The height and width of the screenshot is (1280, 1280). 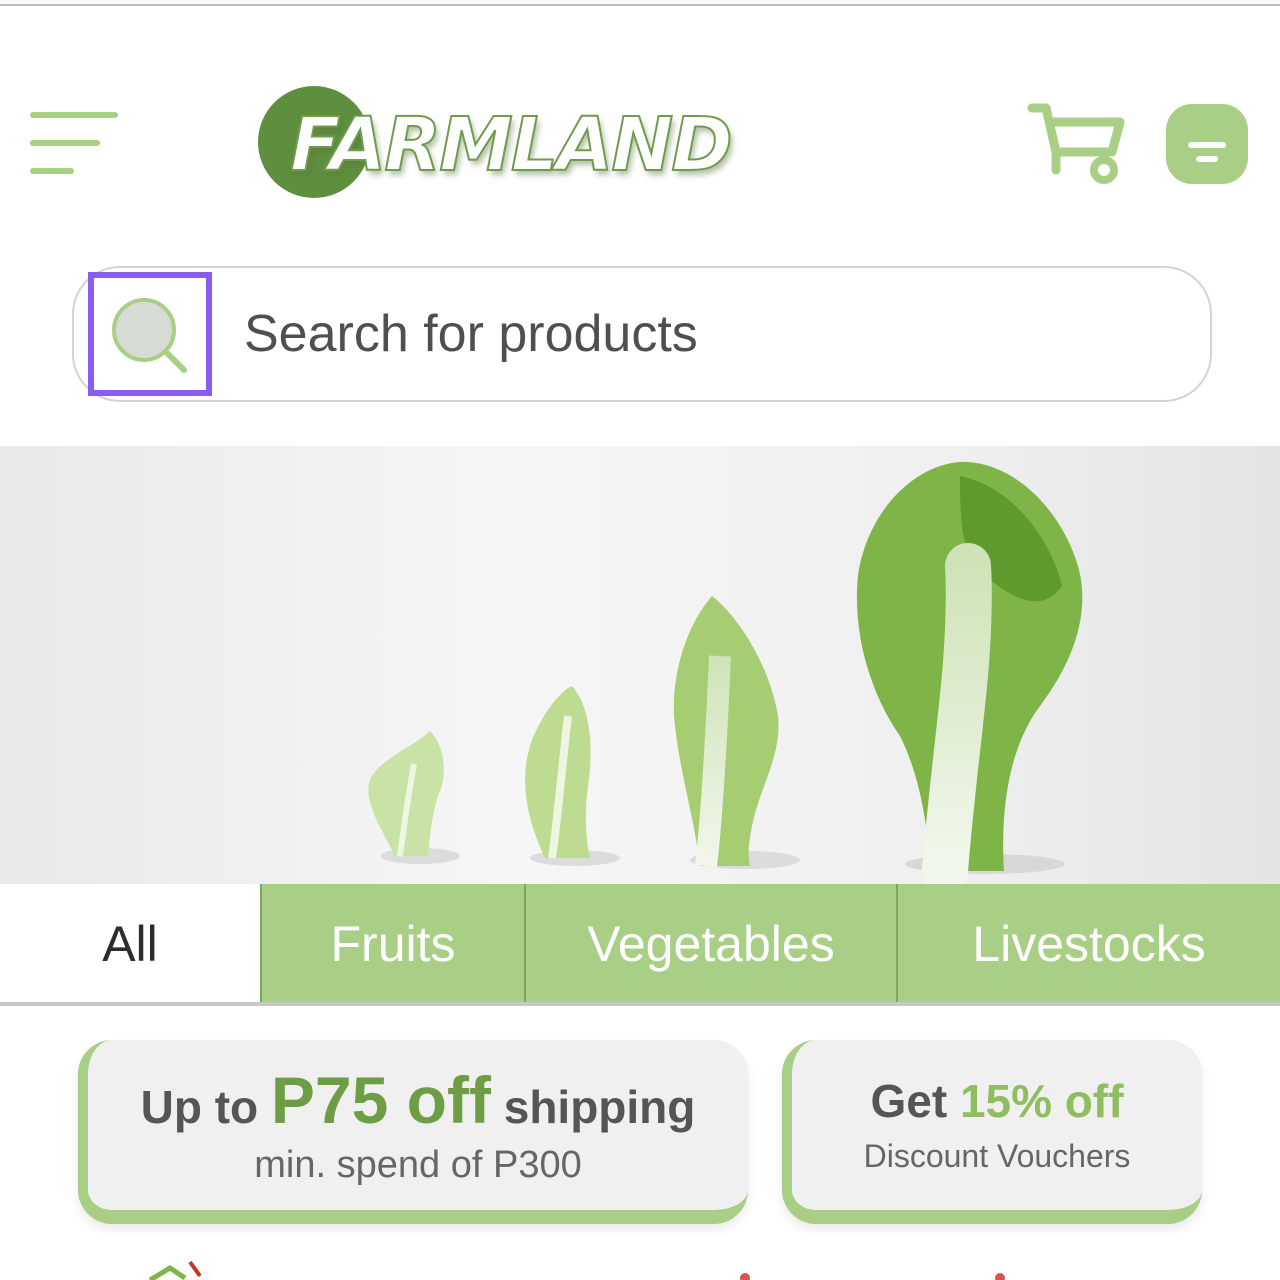 What do you see at coordinates (909, 1101) in the screenshot?
I see `promo-prefix: Get` at bounding box center [909, 1101].